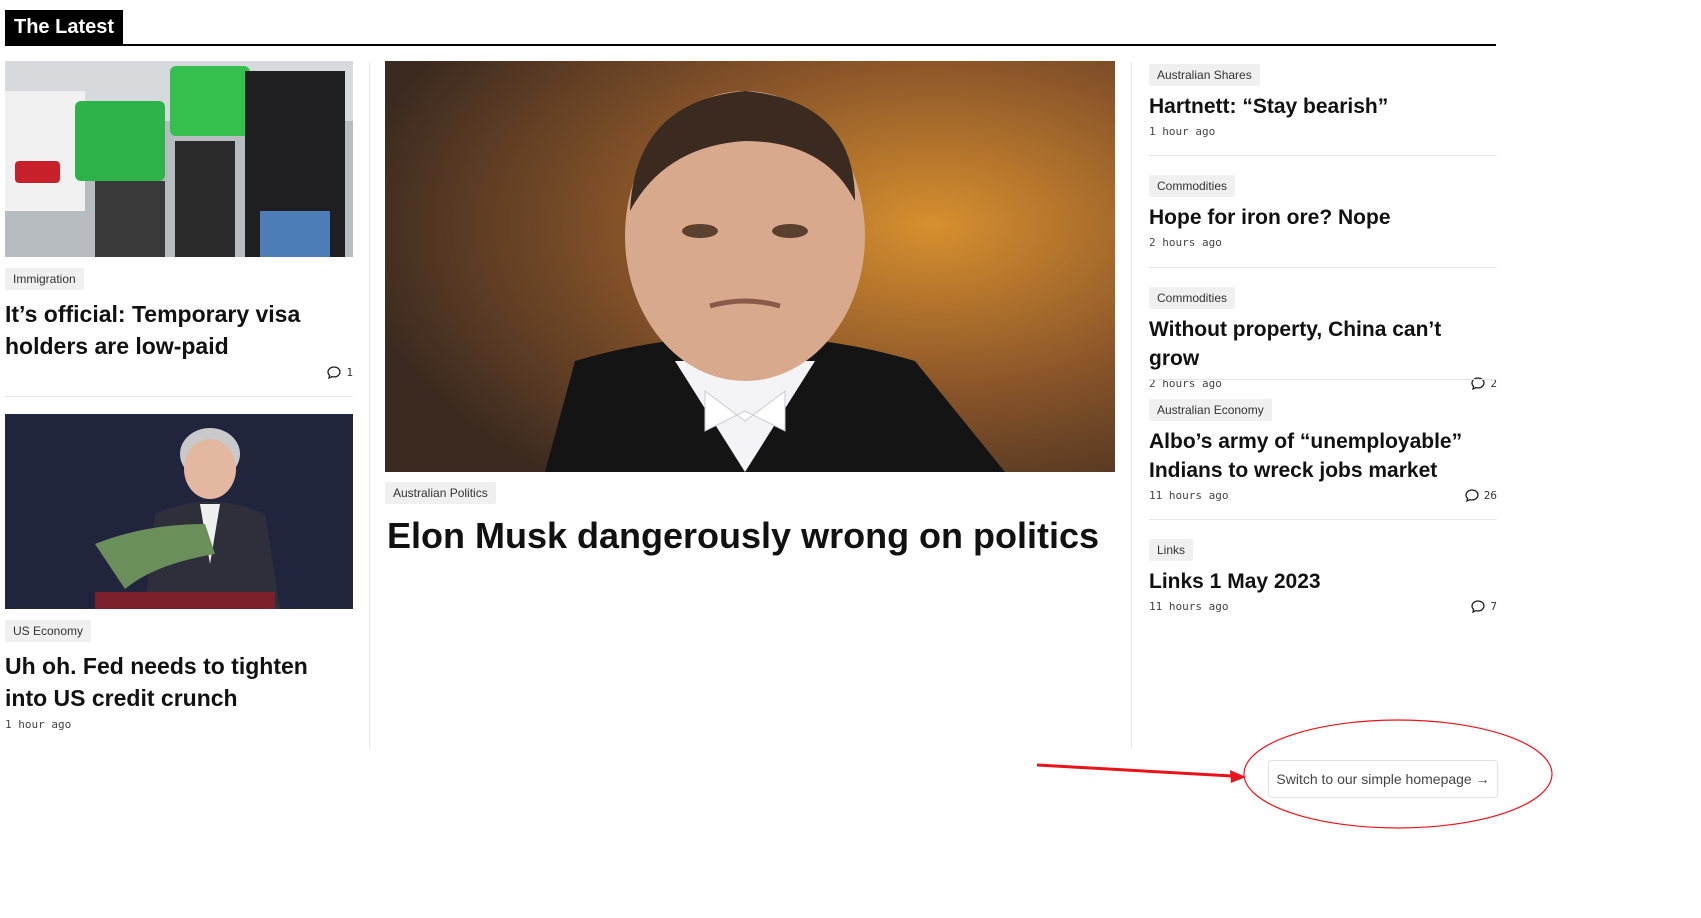  I want to click on annotation-circle-icon, so click(1398, 774).